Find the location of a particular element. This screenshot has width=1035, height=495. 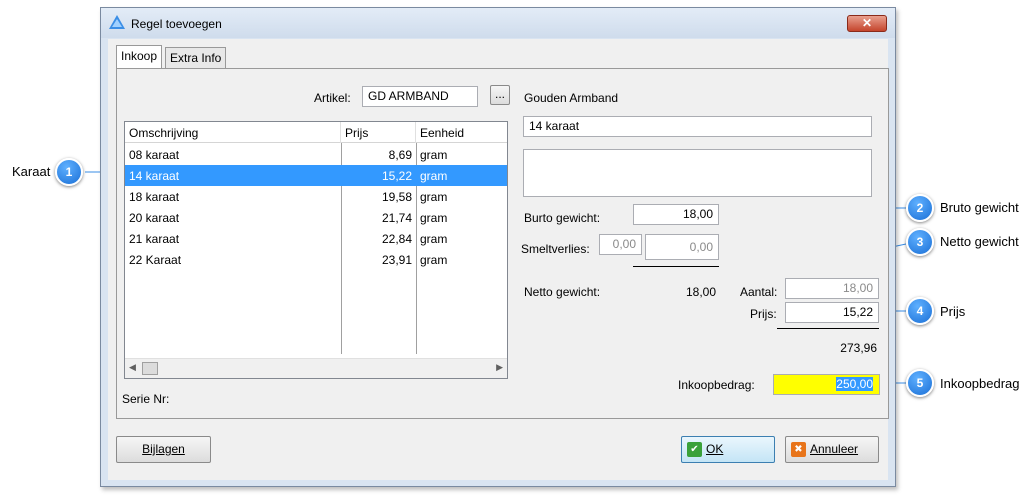

aantal-input: 18,00 is located at coordinates (832, 288).